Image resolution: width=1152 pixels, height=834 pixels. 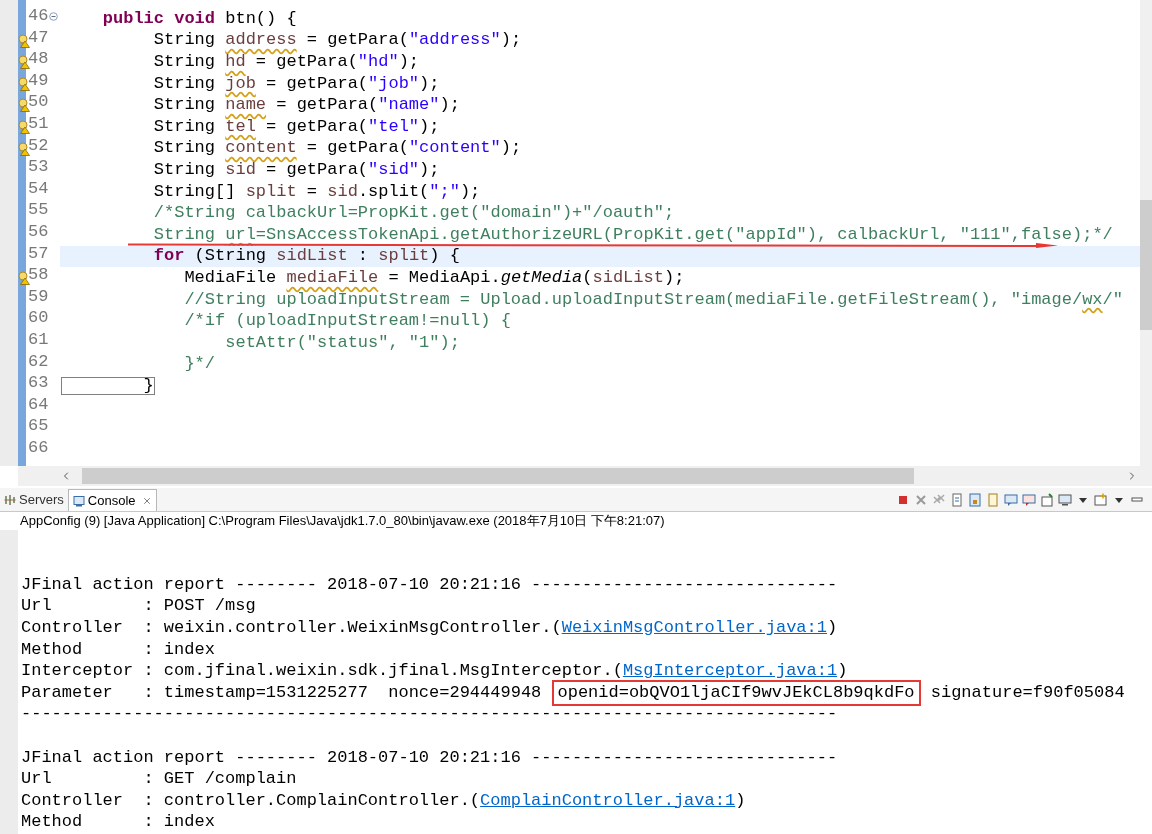 I want to click on code-text: MediaFile, so click(x=230, y=277).